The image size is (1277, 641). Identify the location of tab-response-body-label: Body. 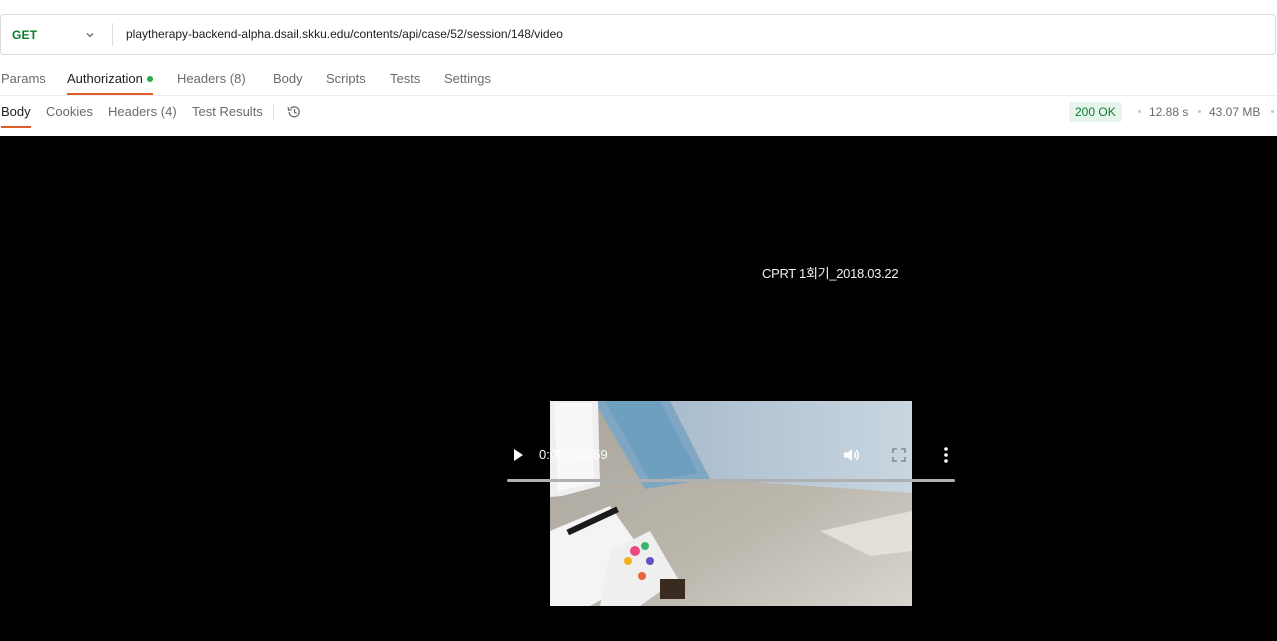
(16, 111).